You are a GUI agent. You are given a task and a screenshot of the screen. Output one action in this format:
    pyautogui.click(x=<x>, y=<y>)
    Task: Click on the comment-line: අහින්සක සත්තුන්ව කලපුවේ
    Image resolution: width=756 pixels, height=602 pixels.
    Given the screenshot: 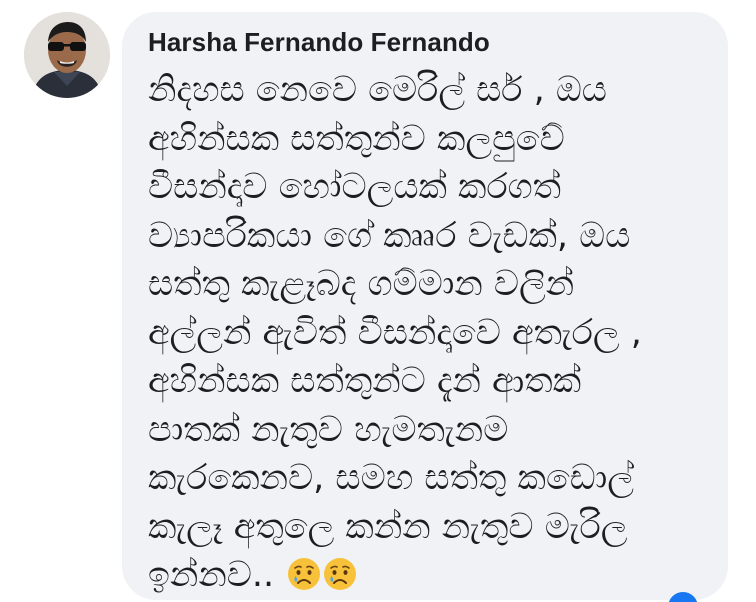 What is the action you would take?
    pyautogui.click(x=356, y=138)
    